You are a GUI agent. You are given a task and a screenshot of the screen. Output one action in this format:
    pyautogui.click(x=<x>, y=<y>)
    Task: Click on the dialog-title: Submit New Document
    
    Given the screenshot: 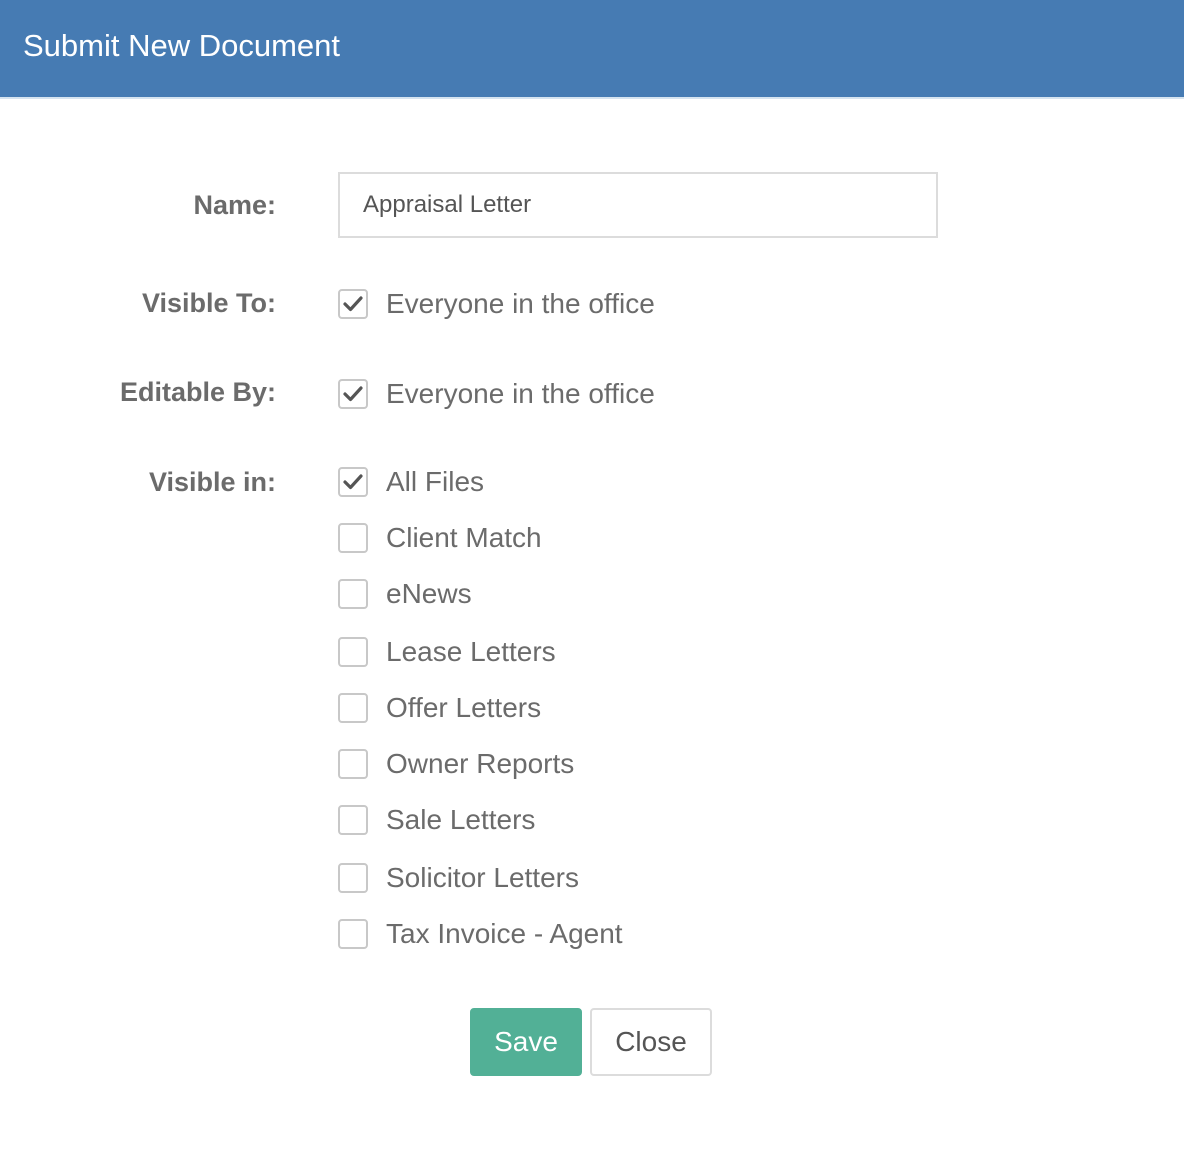 What is the action you would take?
    pyautogui.click(x=182, y=45)
    